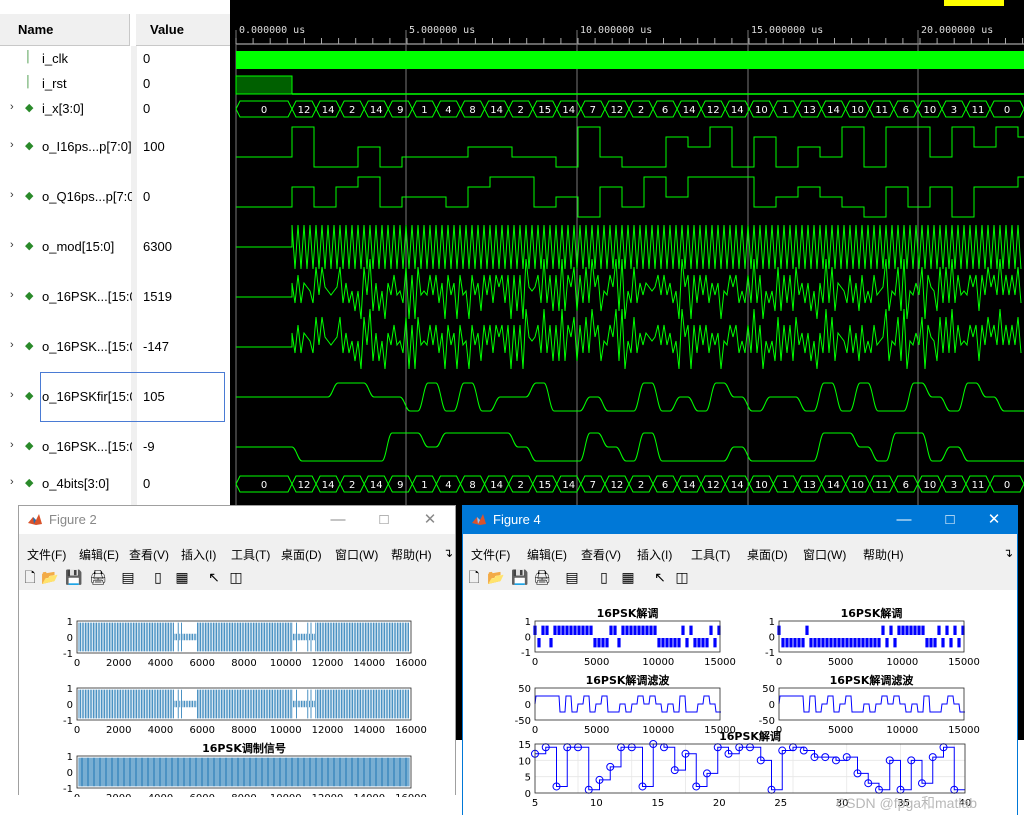  What do you see at coordinates (524, 745) in the screenshot?
I see `ytick-label: 15` at bounding box center [524, 745].